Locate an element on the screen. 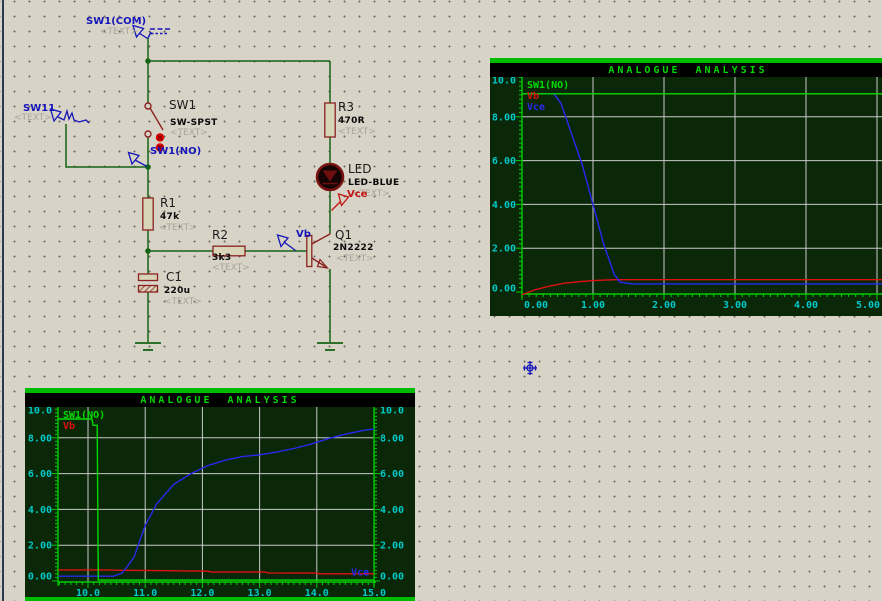 The image size is (882, 601). transistor-q1 is located at coordinates (318, 251).